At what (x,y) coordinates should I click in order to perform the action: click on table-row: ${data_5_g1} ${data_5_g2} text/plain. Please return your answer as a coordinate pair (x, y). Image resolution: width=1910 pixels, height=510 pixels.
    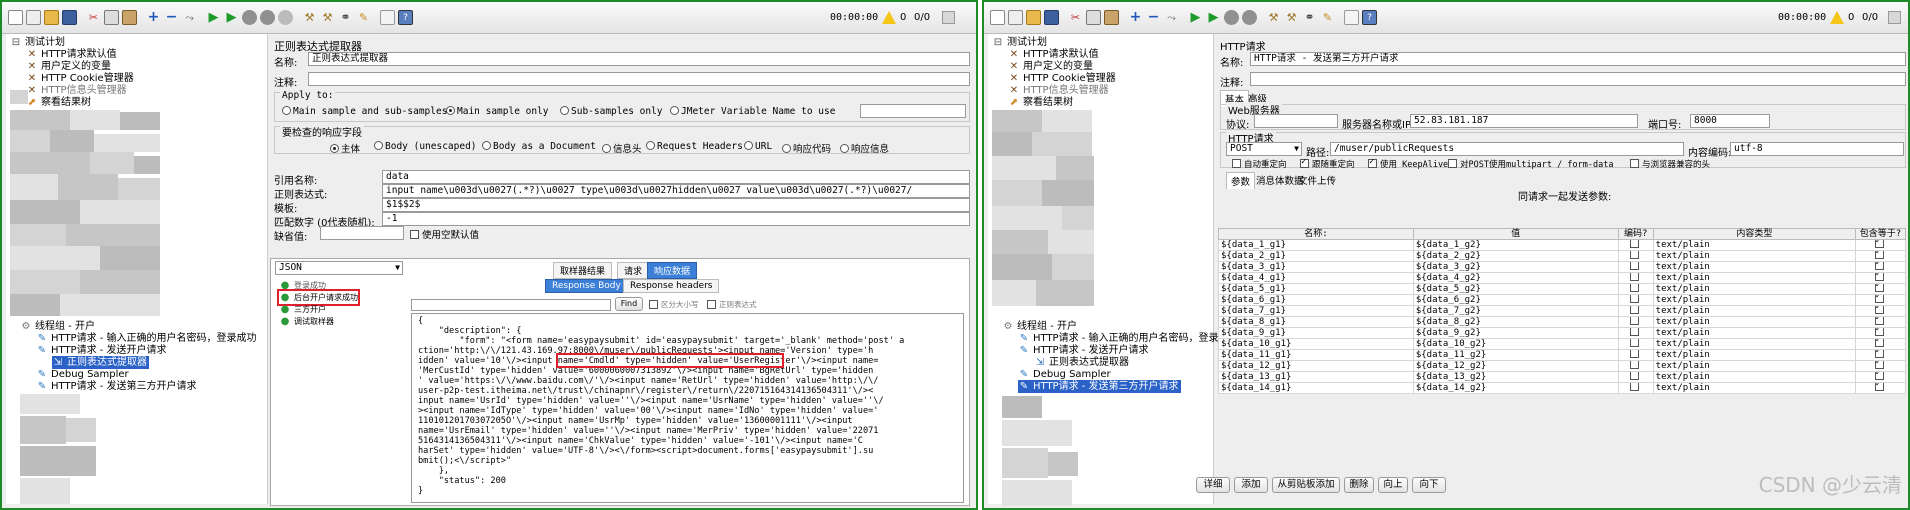
    Looking at the image, I should click on (1562, 289).